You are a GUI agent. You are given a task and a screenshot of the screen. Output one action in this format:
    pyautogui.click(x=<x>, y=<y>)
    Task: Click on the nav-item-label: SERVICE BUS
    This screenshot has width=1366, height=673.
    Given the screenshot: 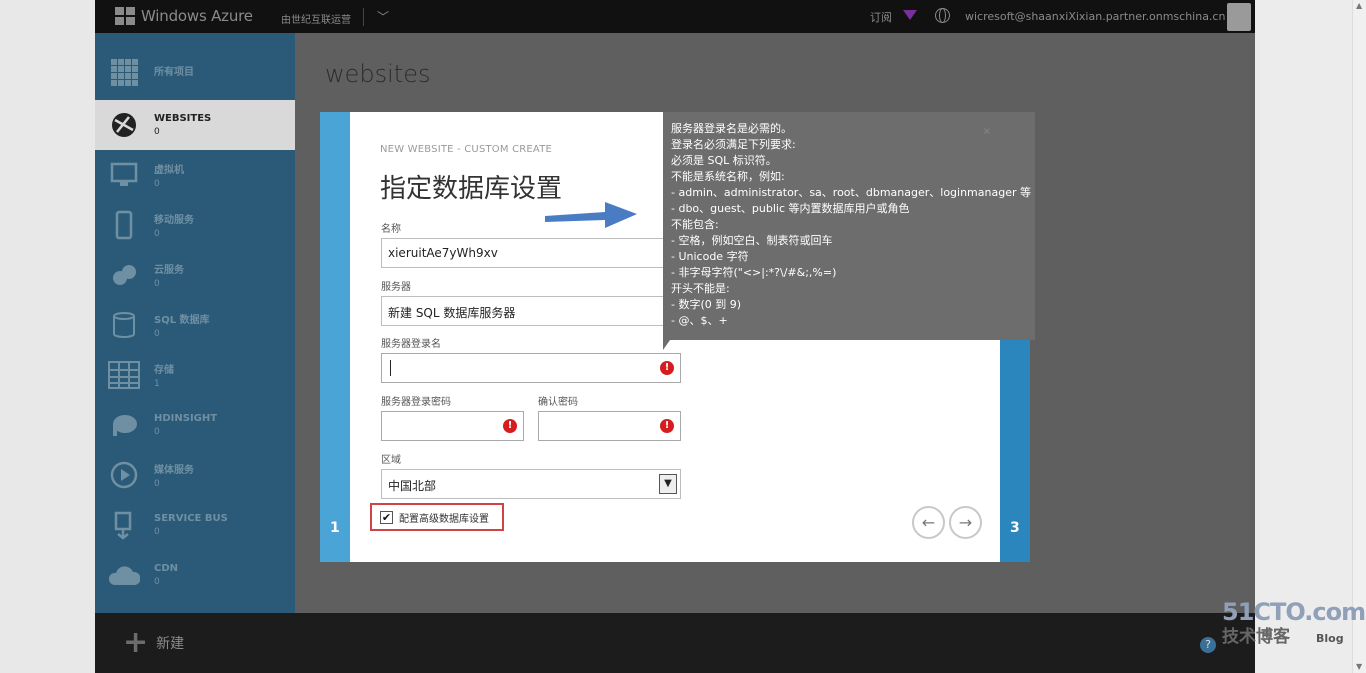 What is the action you would take?
    pyautogui.click(x=191, y=518)
    